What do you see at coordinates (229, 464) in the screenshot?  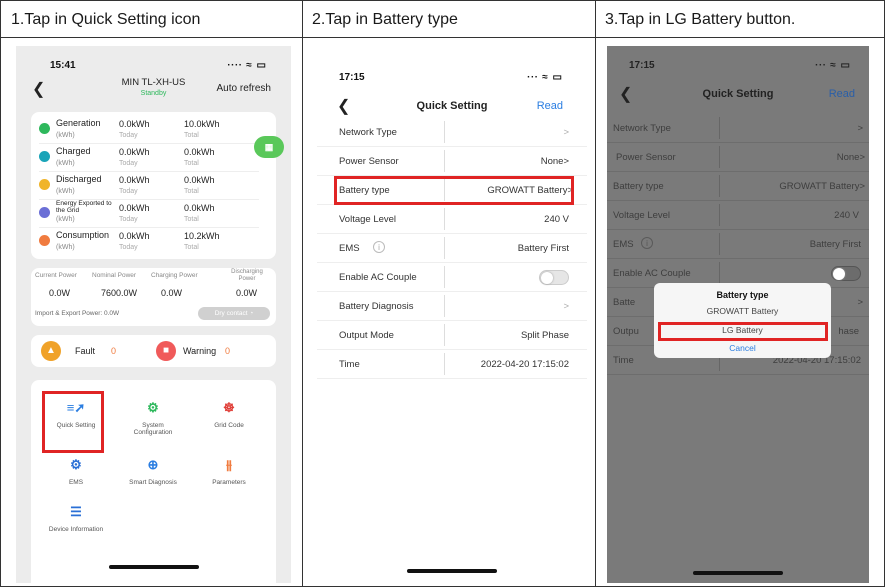 I see `parameters-icon: ⫵` at bounding box center [229, 464].